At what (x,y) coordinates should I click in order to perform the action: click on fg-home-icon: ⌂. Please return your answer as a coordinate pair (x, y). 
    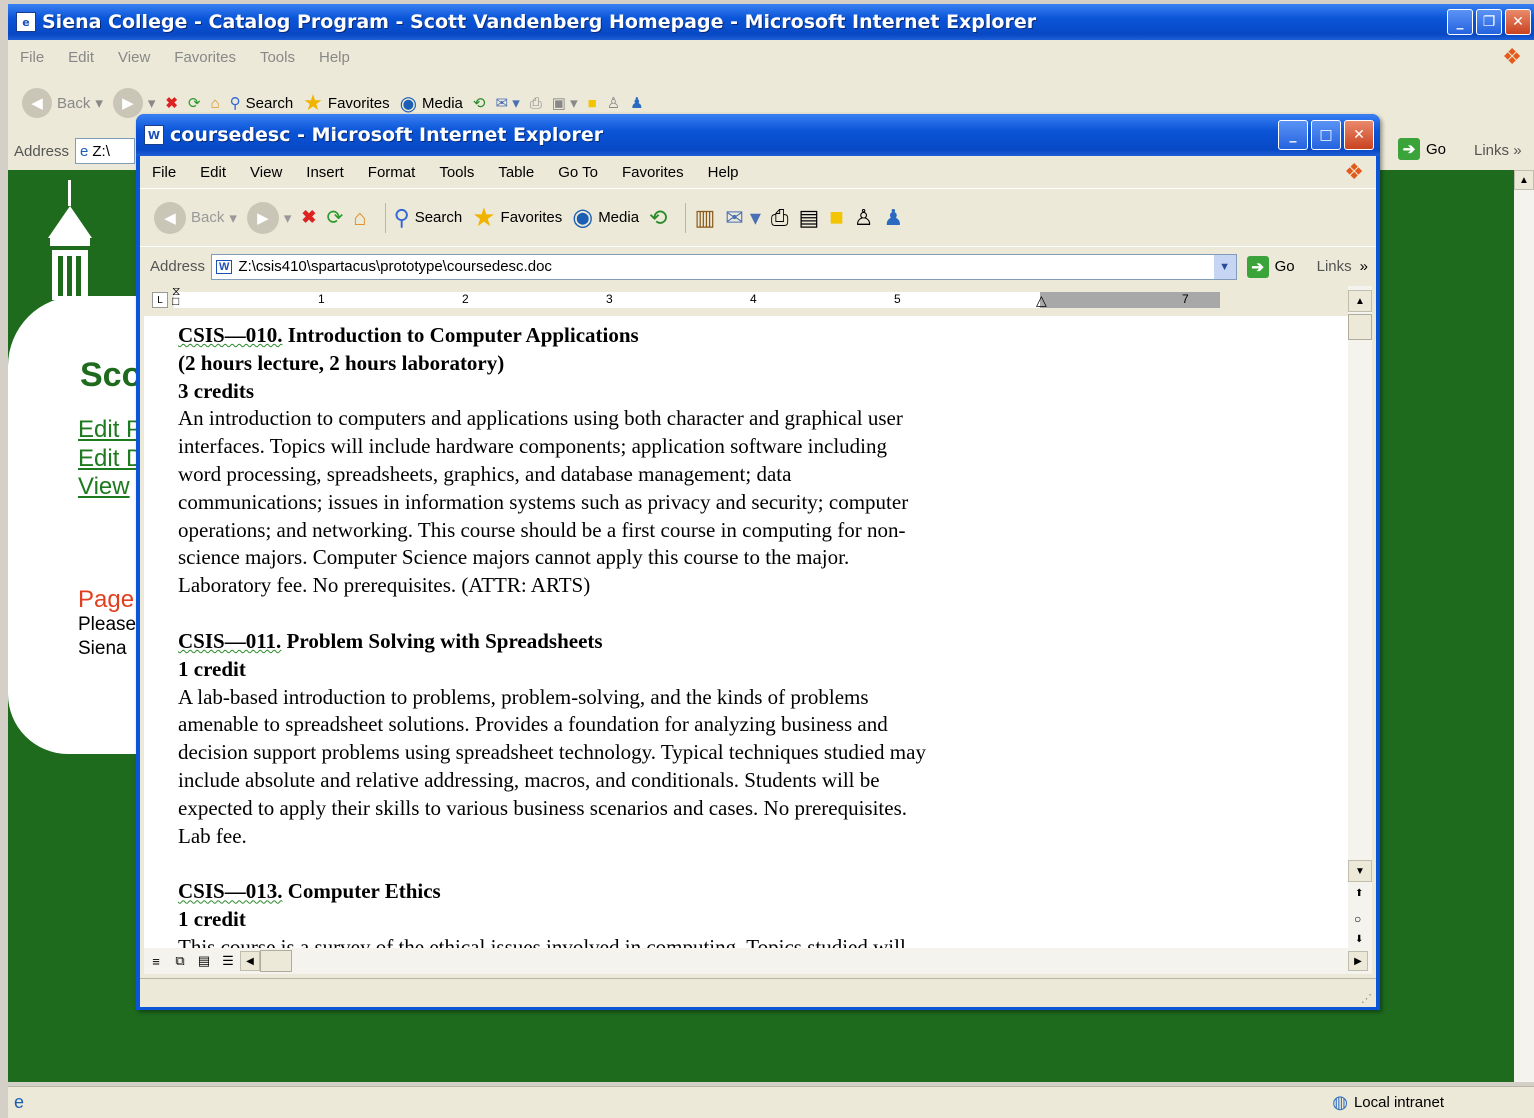
    Looking at the image, I should click on (359, 218).